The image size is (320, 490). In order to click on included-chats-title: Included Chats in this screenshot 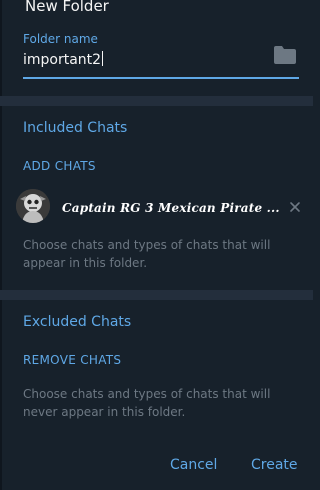, I will do `click(75, 128)`.